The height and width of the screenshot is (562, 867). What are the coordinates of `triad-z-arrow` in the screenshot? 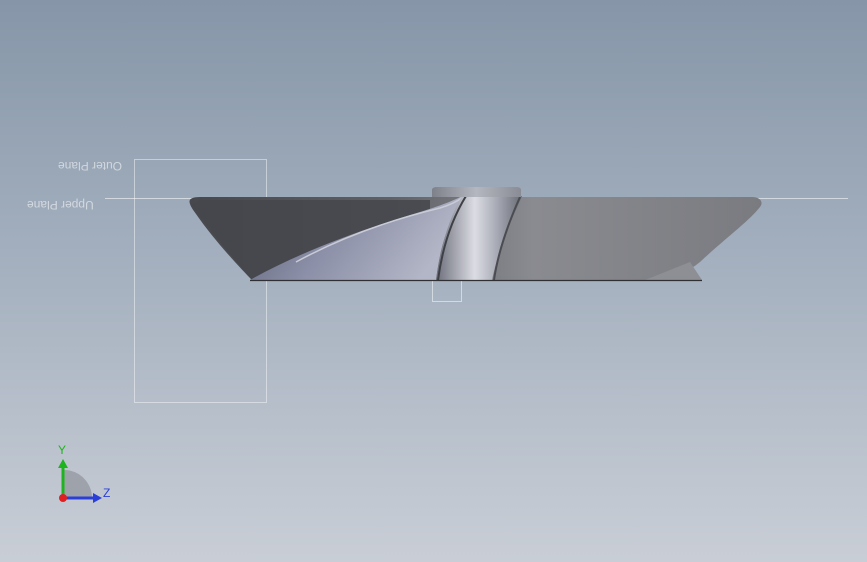 It's located at (97, 498).